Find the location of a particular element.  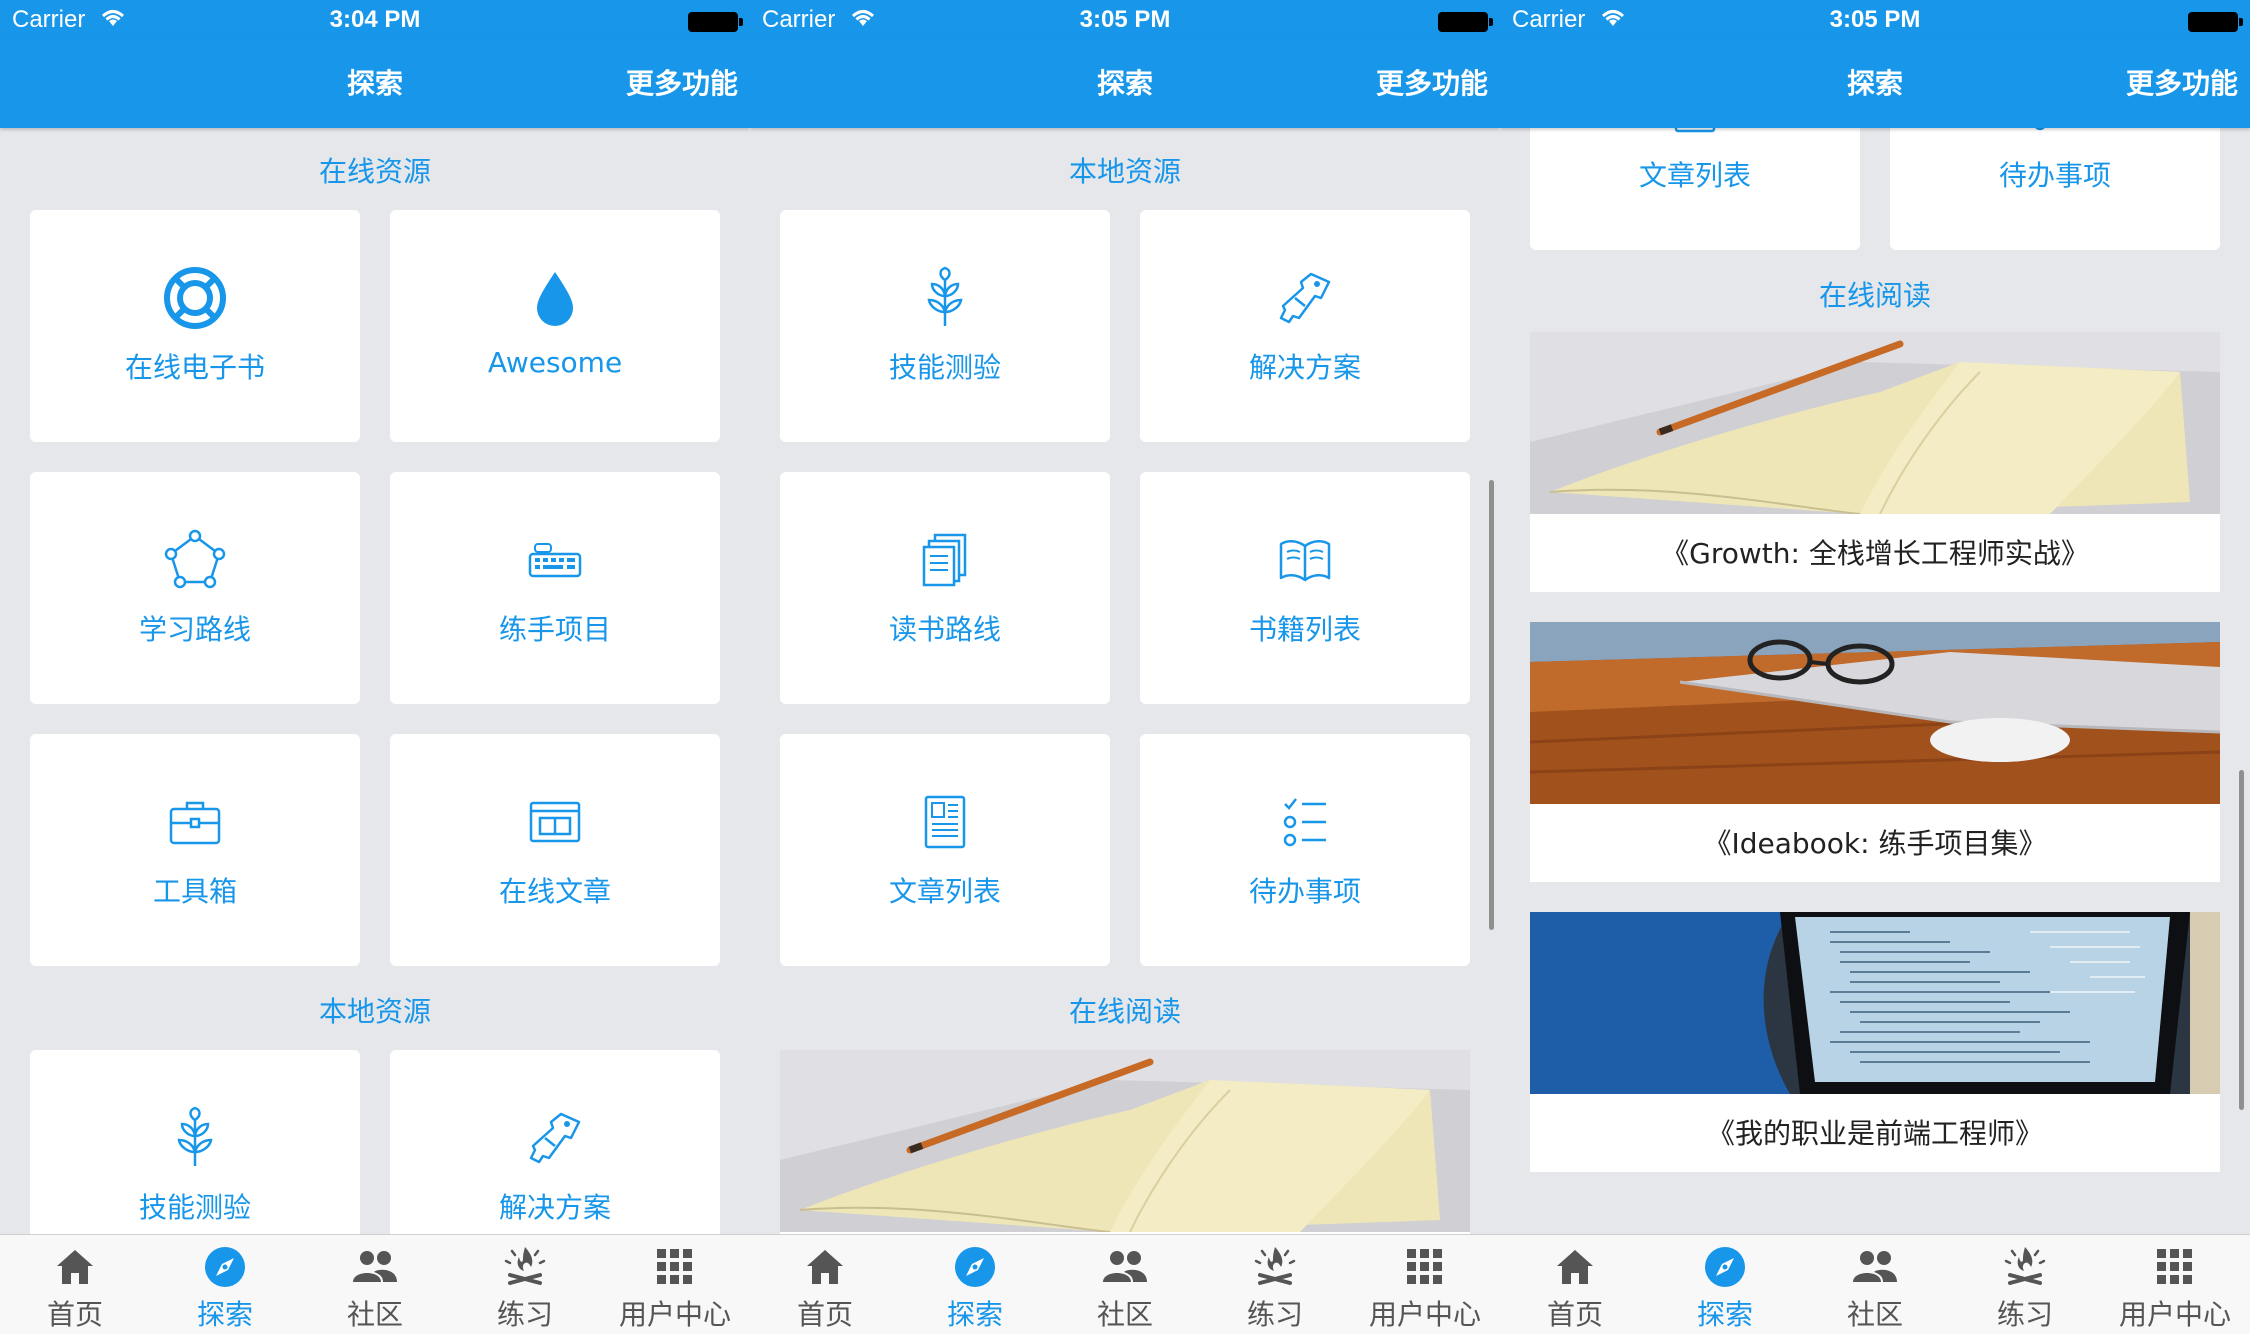

card-label: 书籍列表 is located at coordinates (1304, 629).